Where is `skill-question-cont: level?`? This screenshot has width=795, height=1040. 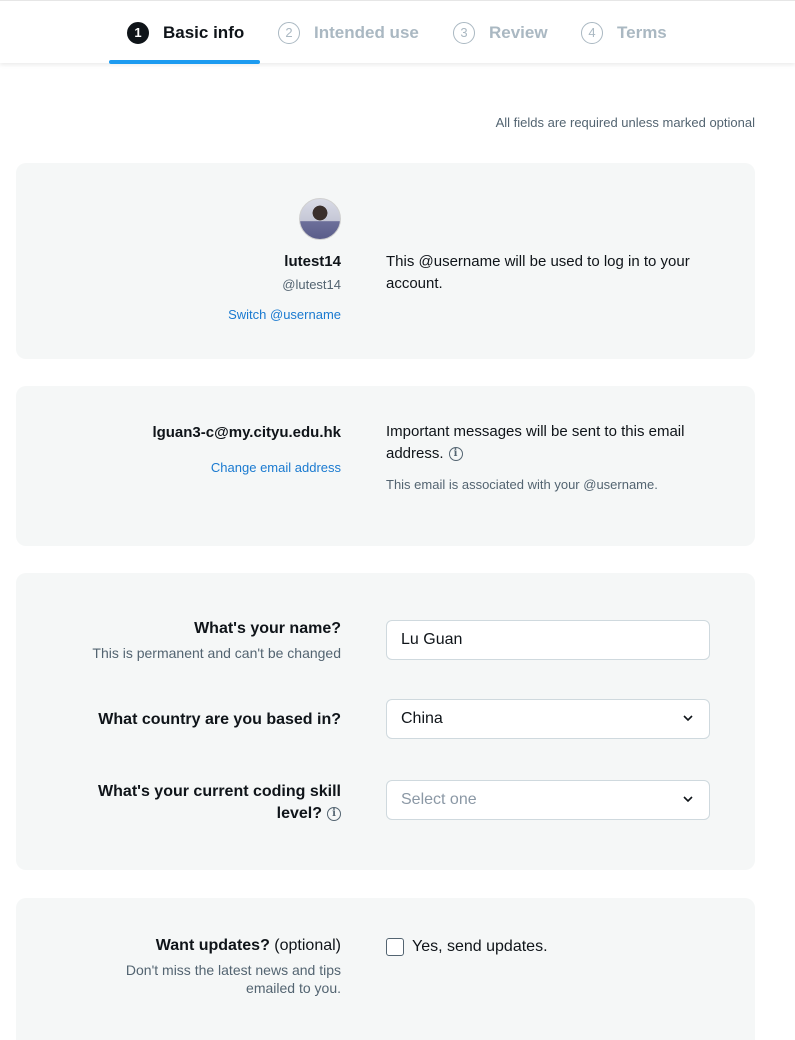
skill-question-cont: level? is located at coordinates (299, 813).